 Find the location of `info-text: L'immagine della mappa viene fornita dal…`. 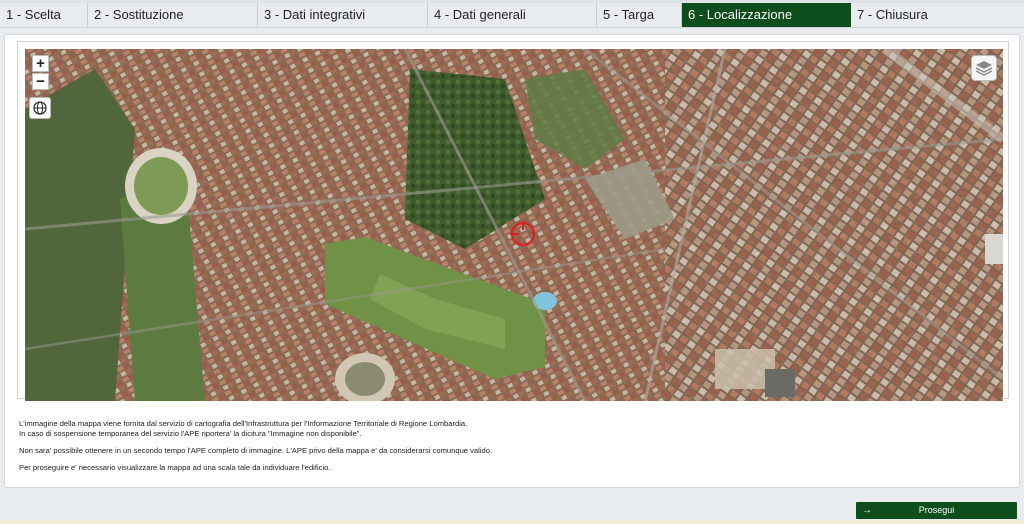

info-text: L'immagine della mappa viene fornita dal… is located at coordinates (509, 446).